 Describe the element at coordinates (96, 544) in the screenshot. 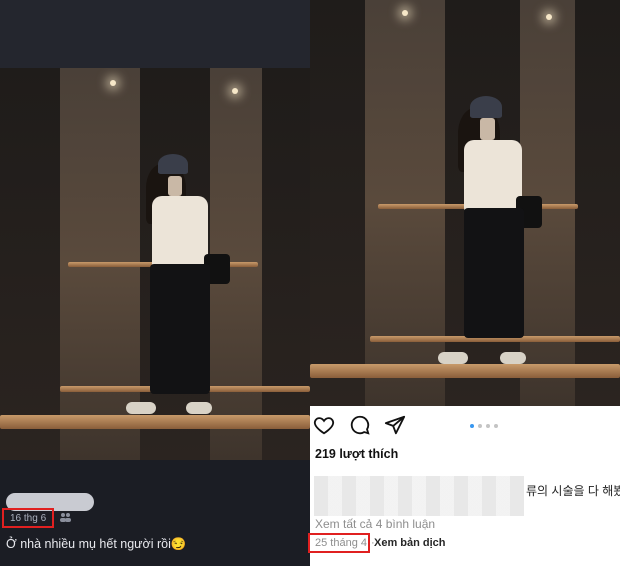

I see `post-caption: Ở nhà nhiều mụ hết người rồi😏` at that location.